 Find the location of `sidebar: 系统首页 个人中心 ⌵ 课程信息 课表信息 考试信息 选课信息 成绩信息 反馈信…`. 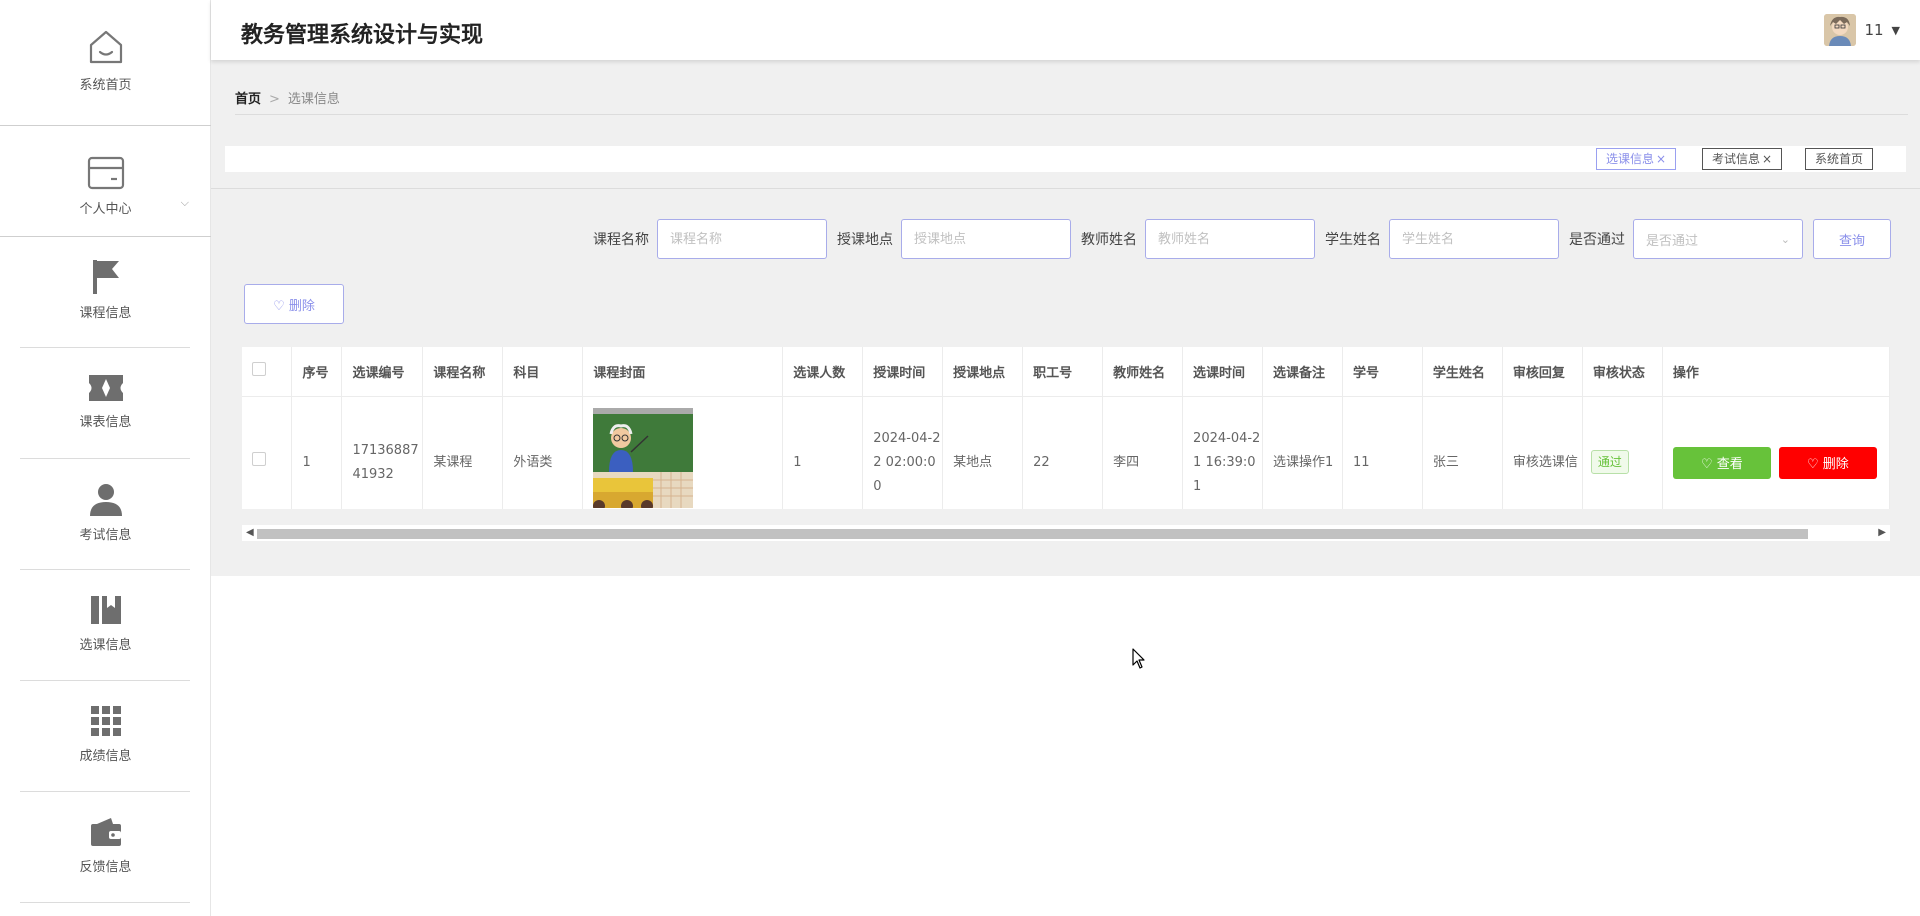

sidebar: 系统首页 个人中心 ⌵ 课程信息 课表信息 考试信息 选课信息 成绩信息 反馈信… is located at coordinates (105, 458).